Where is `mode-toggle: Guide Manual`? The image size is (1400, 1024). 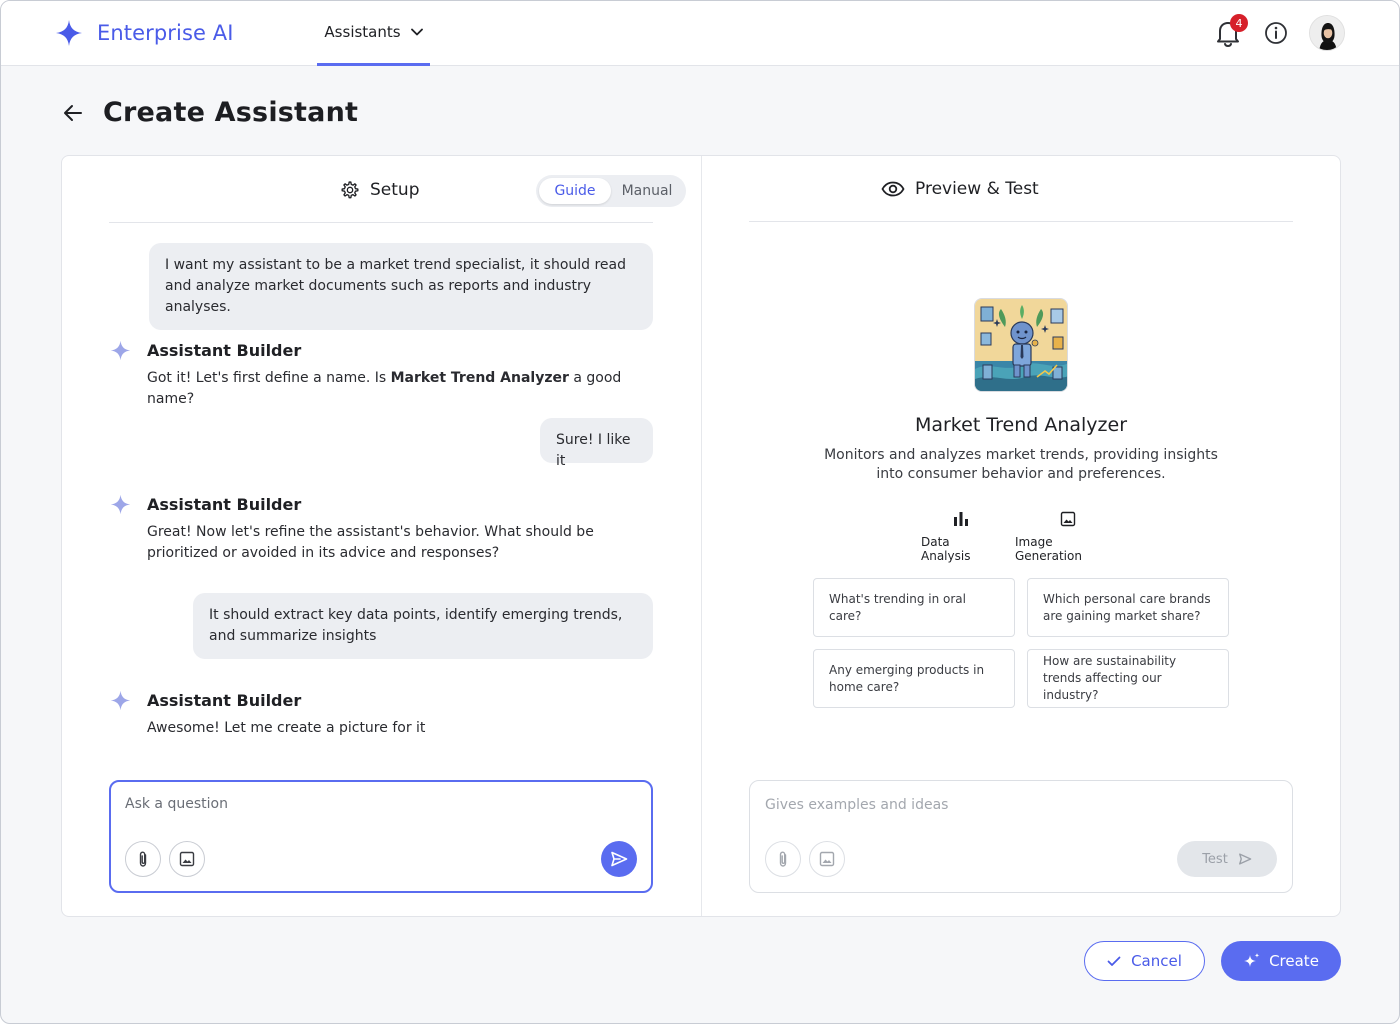
mode-toggle: Guide Manual is located at coordinates (611, 191).